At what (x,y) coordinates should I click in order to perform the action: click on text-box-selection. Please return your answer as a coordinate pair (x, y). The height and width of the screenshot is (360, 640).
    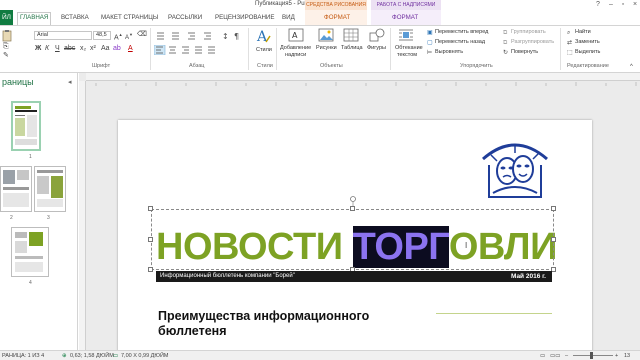
    Looking at the image, I should click on (352, 239).